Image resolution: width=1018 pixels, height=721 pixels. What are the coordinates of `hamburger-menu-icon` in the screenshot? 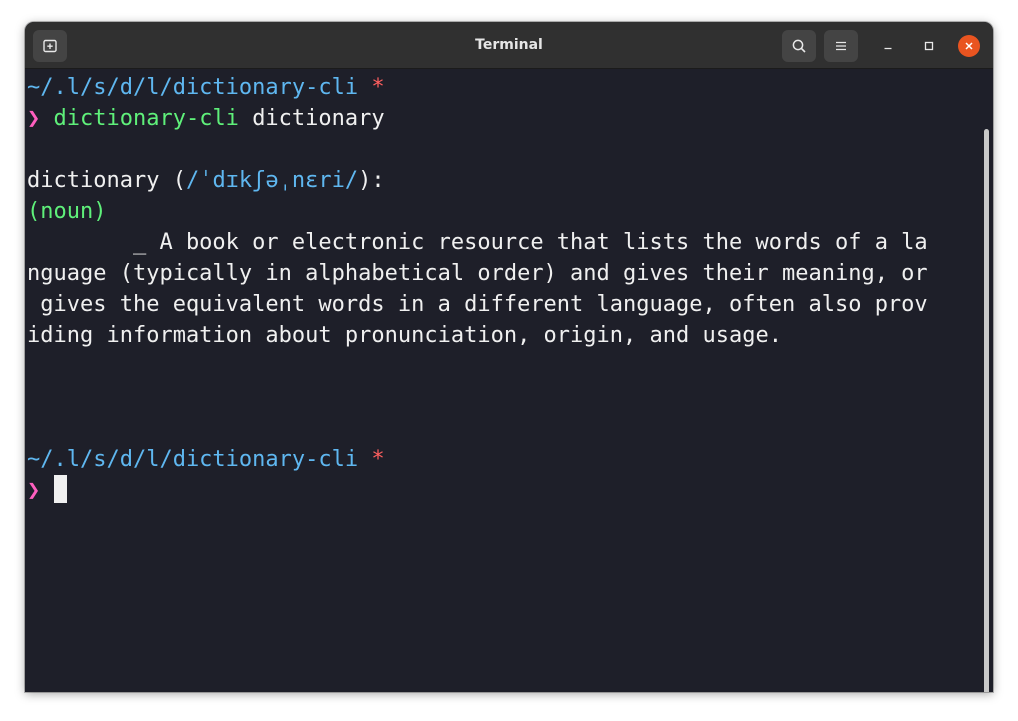 It's located at (841, 46).